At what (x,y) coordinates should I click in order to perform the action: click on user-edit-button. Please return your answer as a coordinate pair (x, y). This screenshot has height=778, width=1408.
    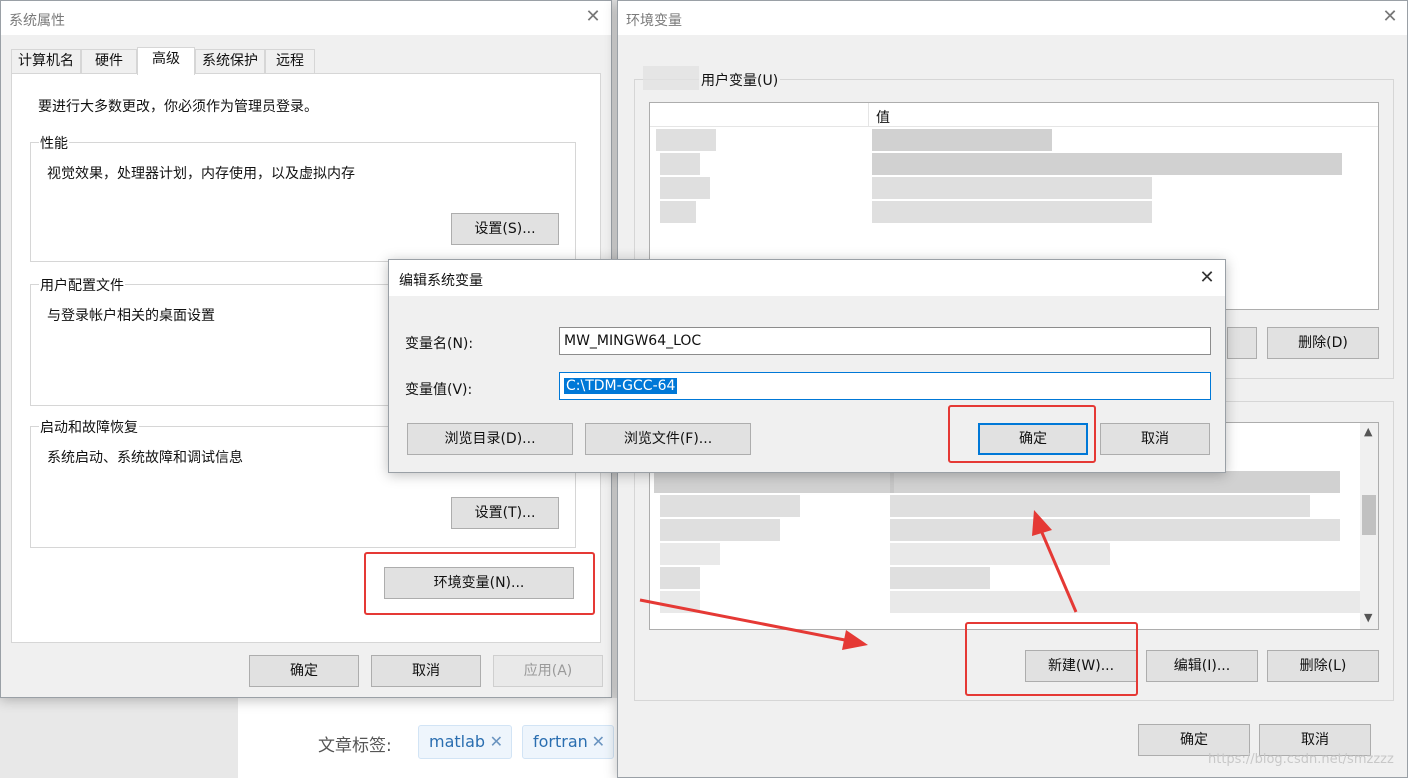
    Looking at the image, I should click on (1242, 343).